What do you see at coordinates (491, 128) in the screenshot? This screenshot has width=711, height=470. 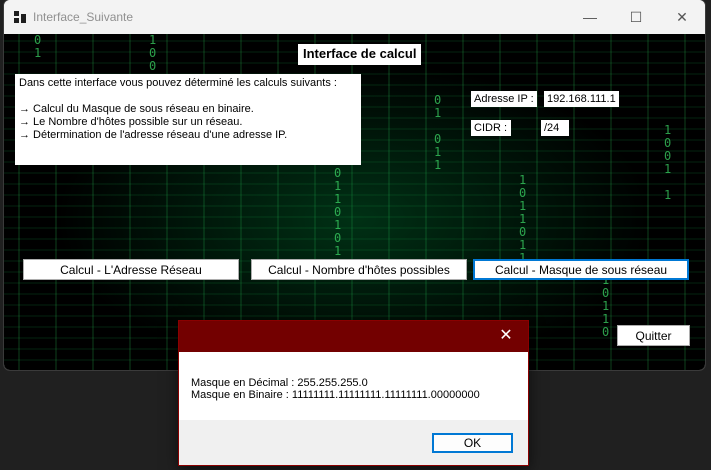 I see `cidr-label: CIDR :` at bounding box center [491, 128].